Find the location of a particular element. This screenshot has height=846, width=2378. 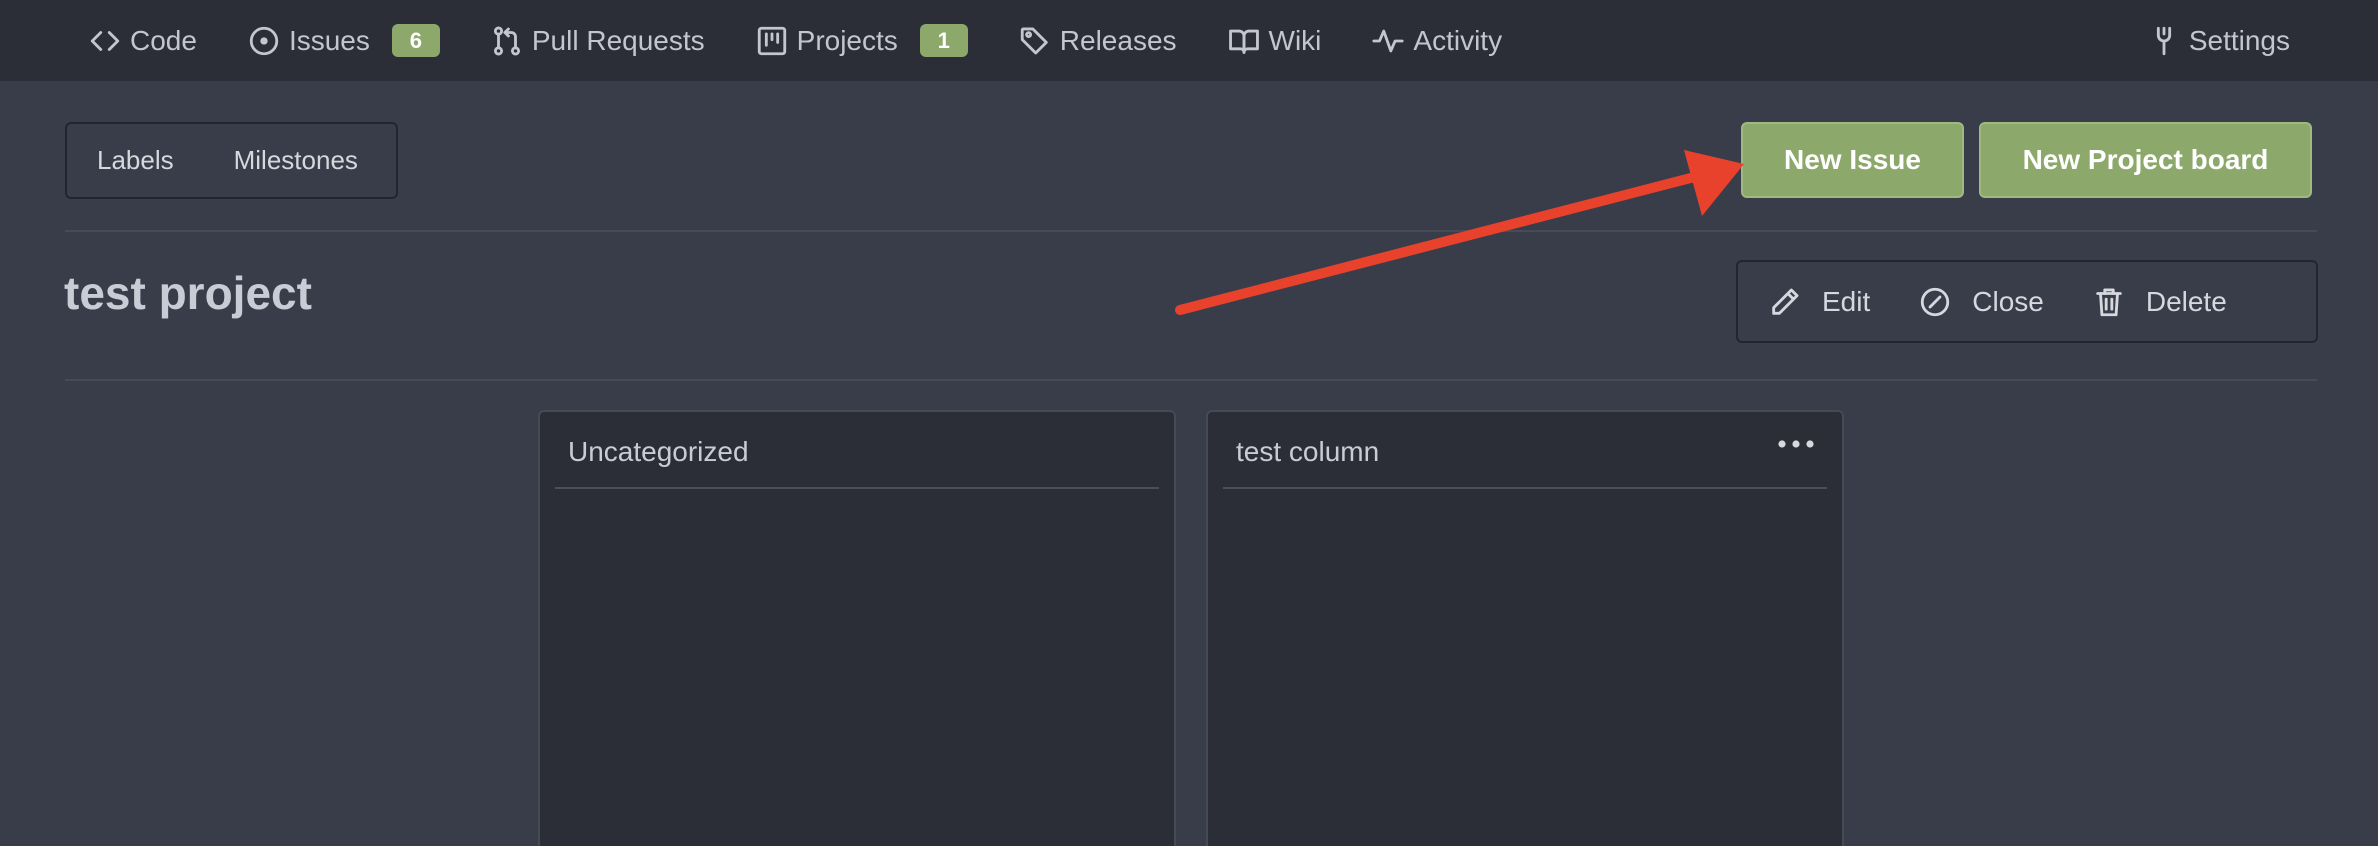

nav-projects: Projects 1 is located at coordinates (861, 40).